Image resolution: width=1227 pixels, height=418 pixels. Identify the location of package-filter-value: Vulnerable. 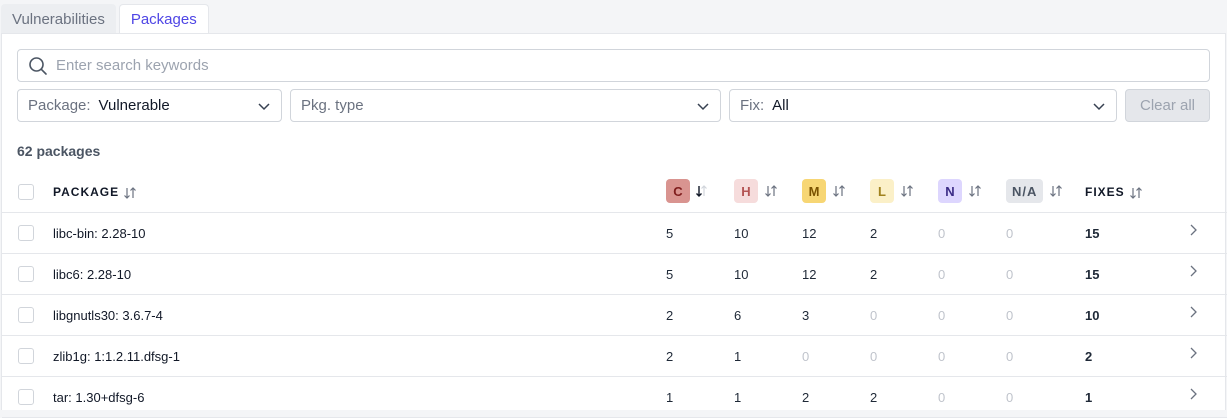
(134, 105).